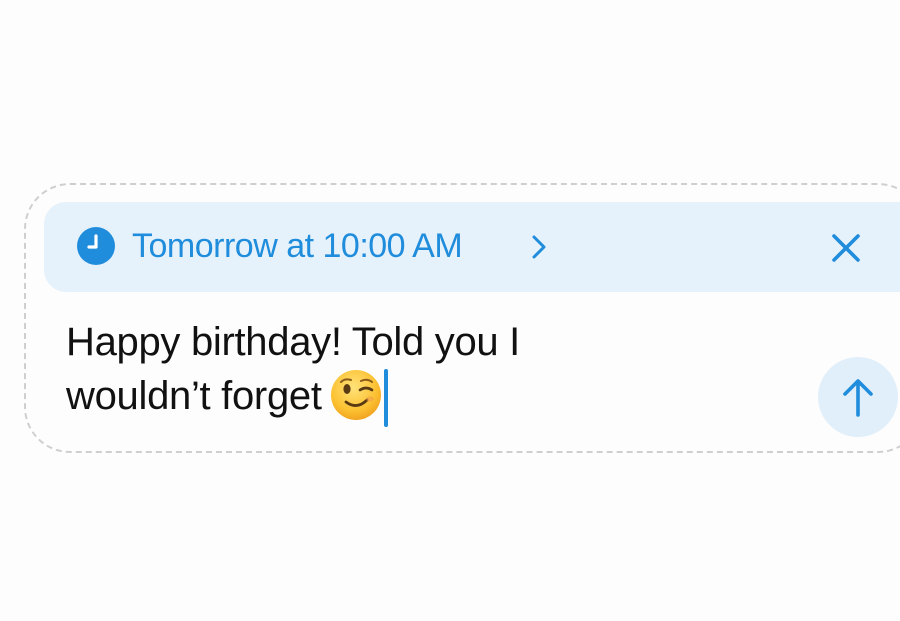 The width and height of the screenshot is (900, 621). I want to click on winking-face-emoji-icon, so click(356, 395).